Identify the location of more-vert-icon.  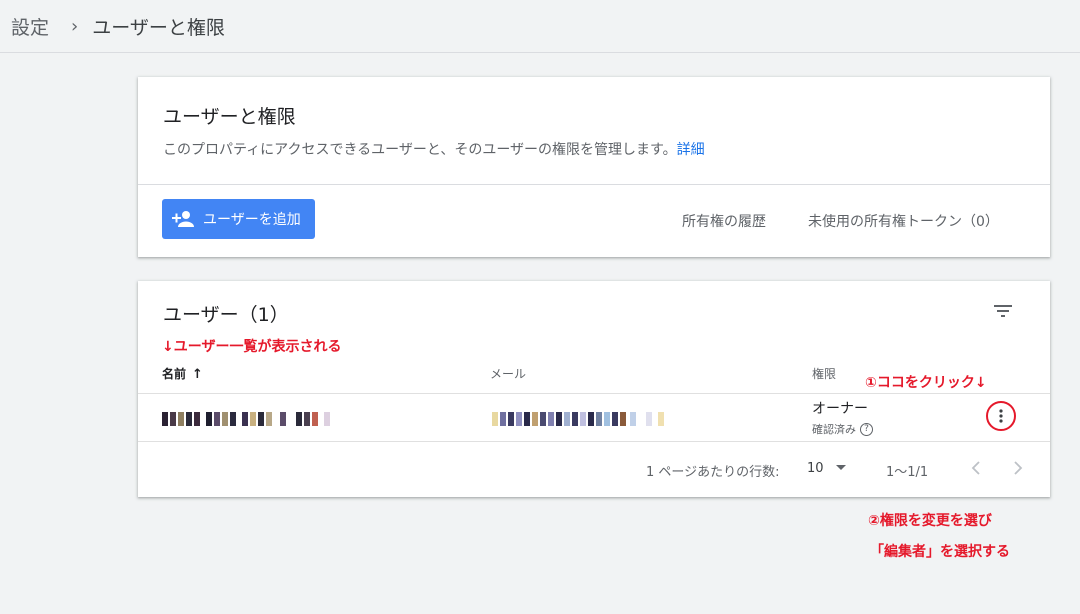
(1001, 416).